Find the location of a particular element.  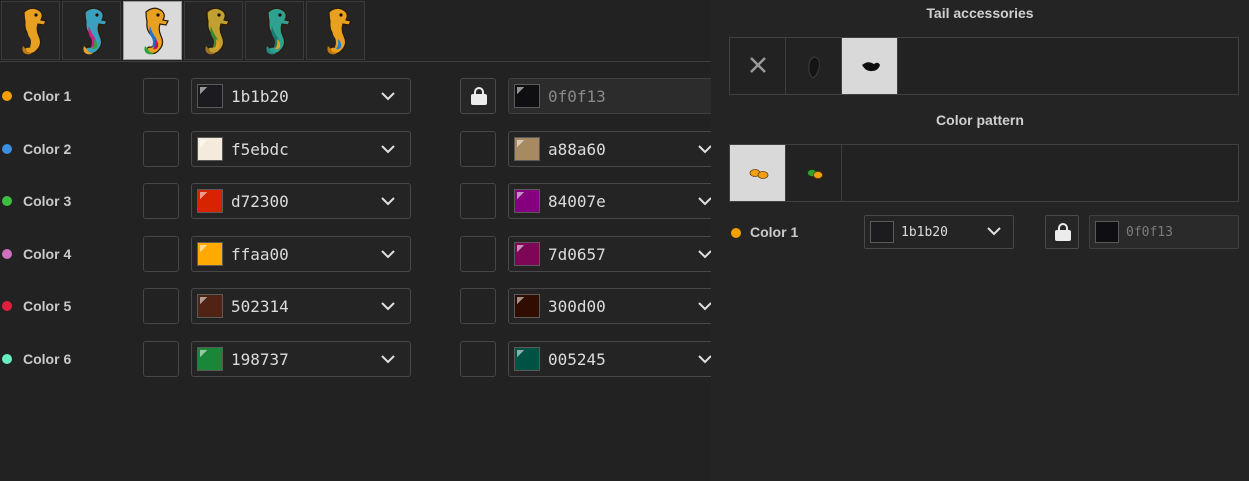

color-row-label: Color 3 is located at coordinates (47, 201).